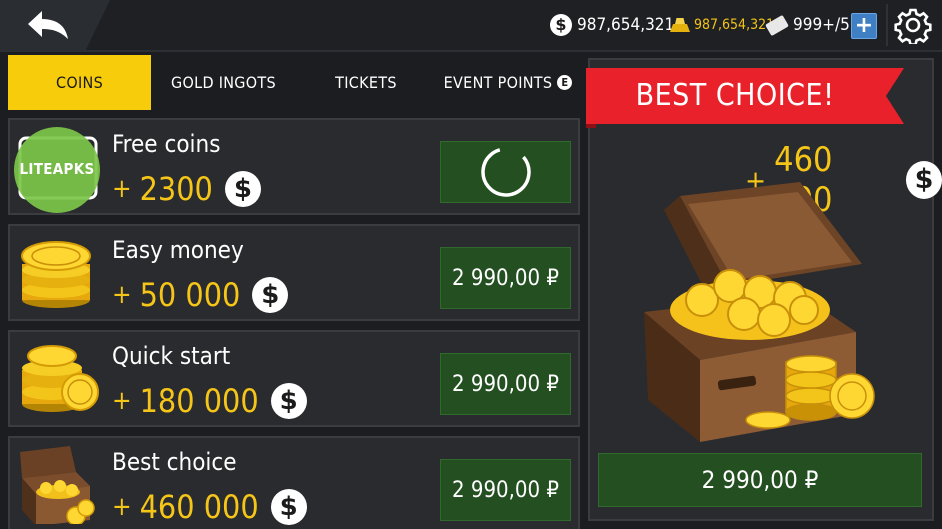 Image resolution: width=942 pixels, height=529 pixels. What do you see at coordinates (887, 25) in the screenshot?
I see `topbar-divider` at bounding box center [887, 25].